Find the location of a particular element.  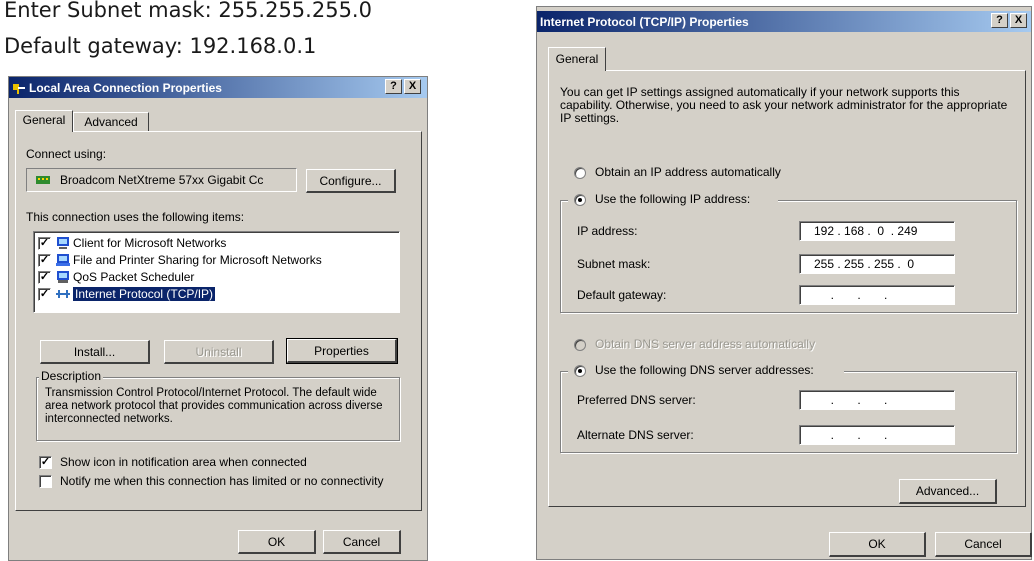

alternate-dns-field: . . . is located at coordinates (877, 435).